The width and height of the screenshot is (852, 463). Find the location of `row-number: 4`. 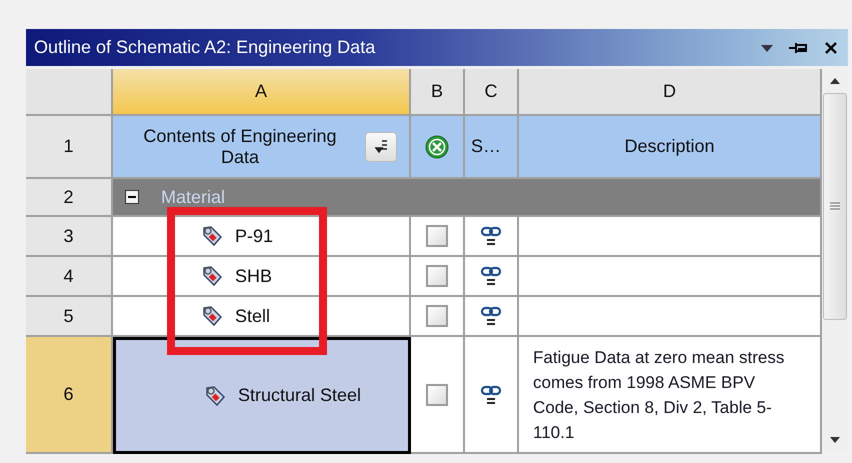

row-number: 4 is located at coordinates (69, 277).